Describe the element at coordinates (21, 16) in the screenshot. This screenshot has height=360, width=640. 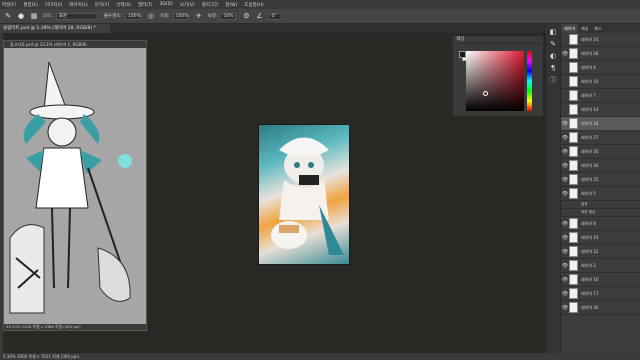
I see `brush-preset-icon: ●` at that location.